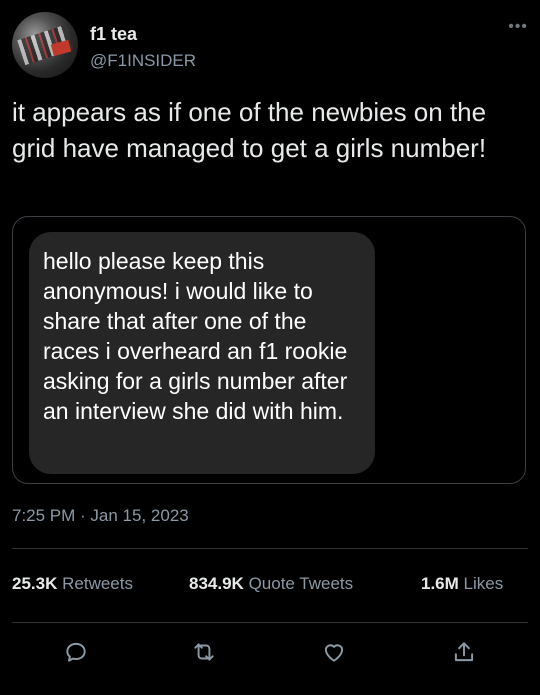  What do you see at coordinates (464, 652) in the screenshot?
I see `share-icon` at bounding box center [464, 652].